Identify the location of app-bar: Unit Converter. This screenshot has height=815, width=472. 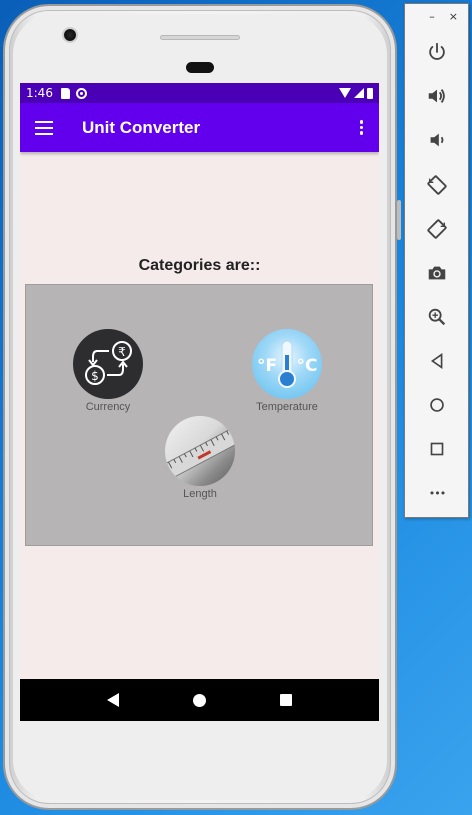
(199, 127).